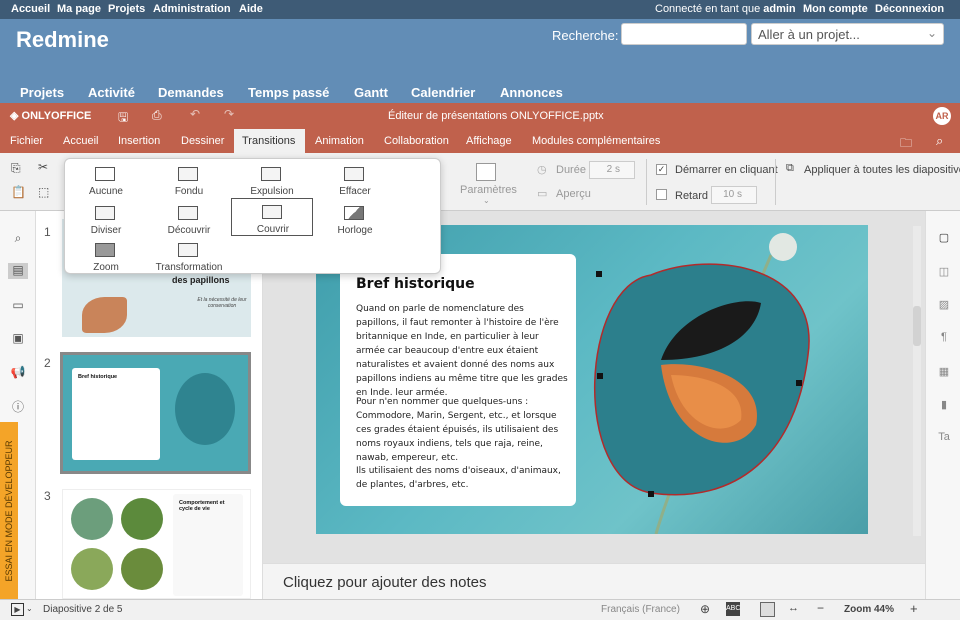 The height and width of the screenshot is (620, 960). I want to click on text-art-settings-icon: Ta, so click(944, 439).